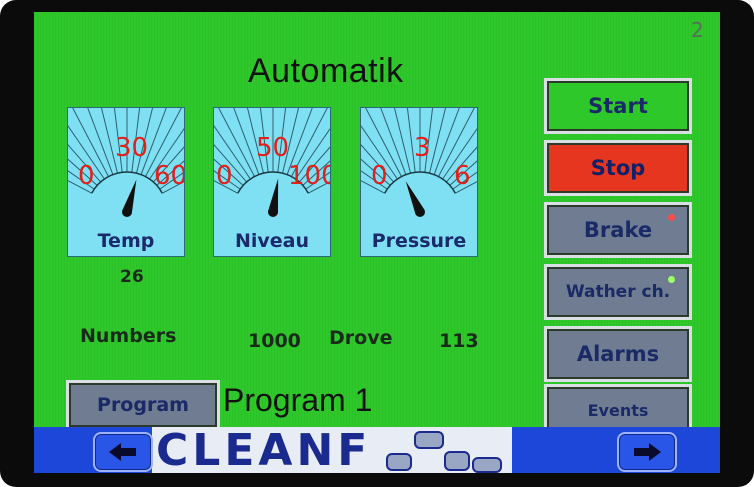 The image size is (754, 487). What do you see at coordinates (273, 148) in the screenshot?
I see `niveau-scale-mid: 50` at bounding box center [273, 148].